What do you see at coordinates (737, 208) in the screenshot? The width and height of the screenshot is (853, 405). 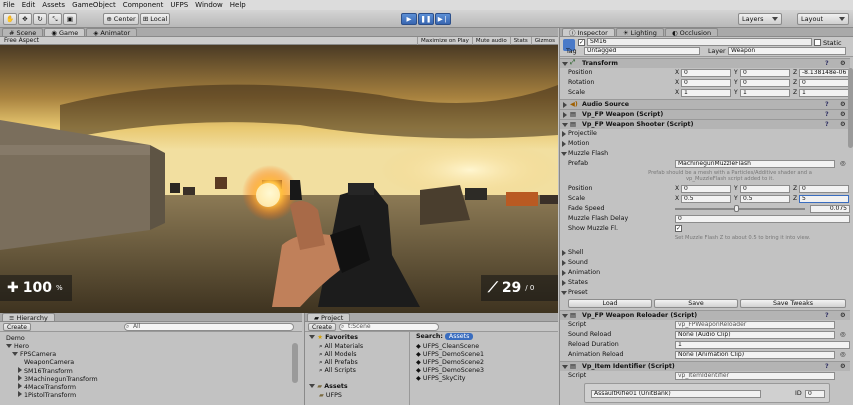 I see `fade-speed-slider-thumb` at bounding box center [737, 208].